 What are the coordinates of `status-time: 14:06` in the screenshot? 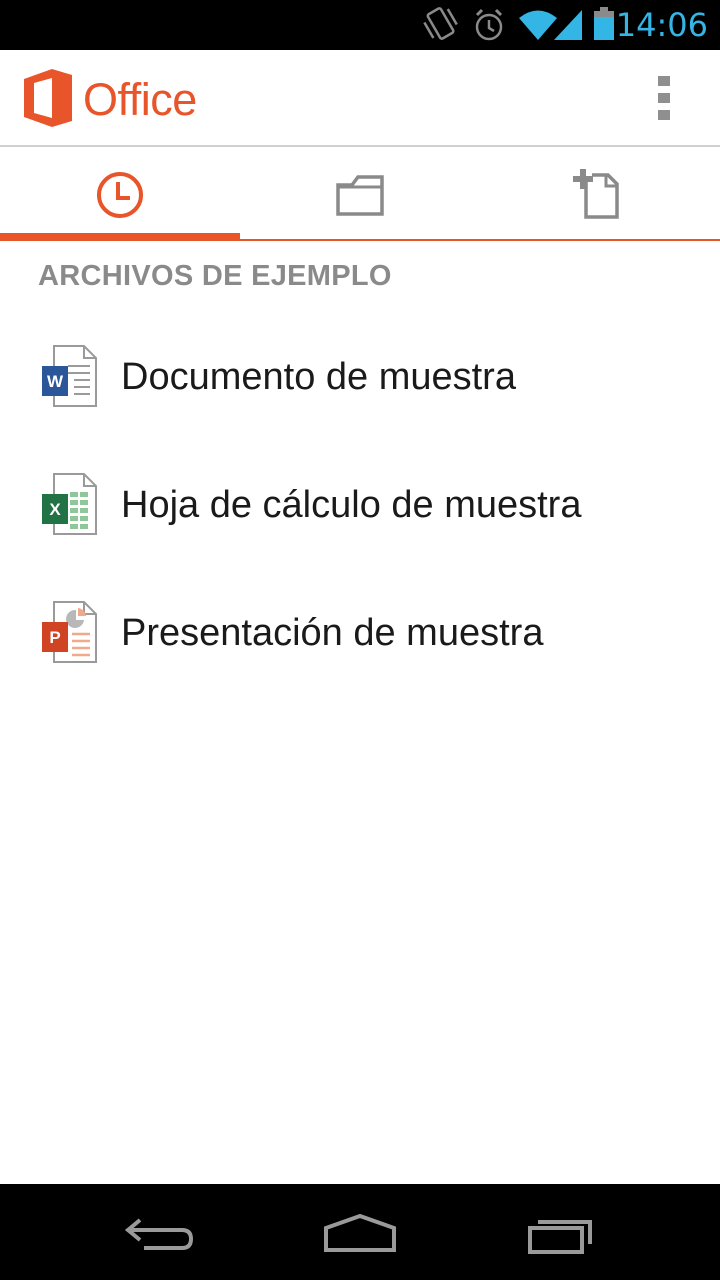 It's located at (661, 25).